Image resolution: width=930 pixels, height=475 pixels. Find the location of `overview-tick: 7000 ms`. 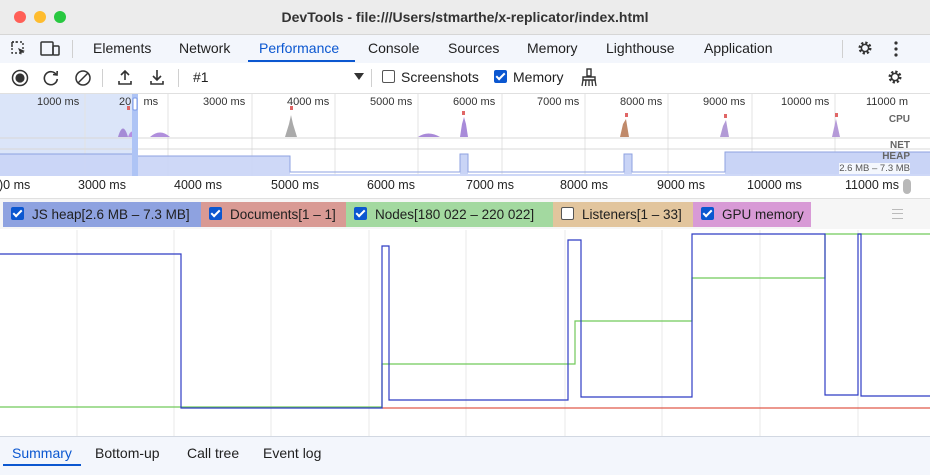

overview-tick: 7000 ms is located at coordinates (558, 102).